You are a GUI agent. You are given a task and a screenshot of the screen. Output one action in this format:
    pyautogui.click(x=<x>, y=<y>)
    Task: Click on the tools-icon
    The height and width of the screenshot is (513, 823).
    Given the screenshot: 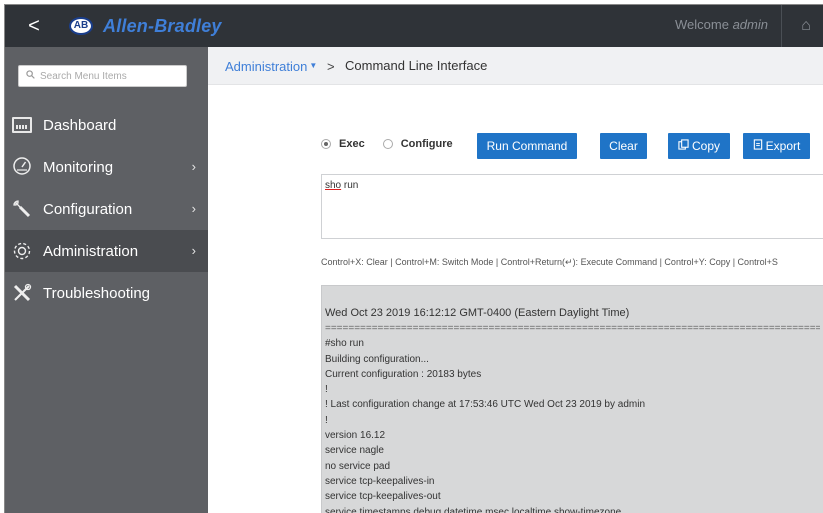 What is the action you would take?
    pyautogui.click(x=22, y=293)
    